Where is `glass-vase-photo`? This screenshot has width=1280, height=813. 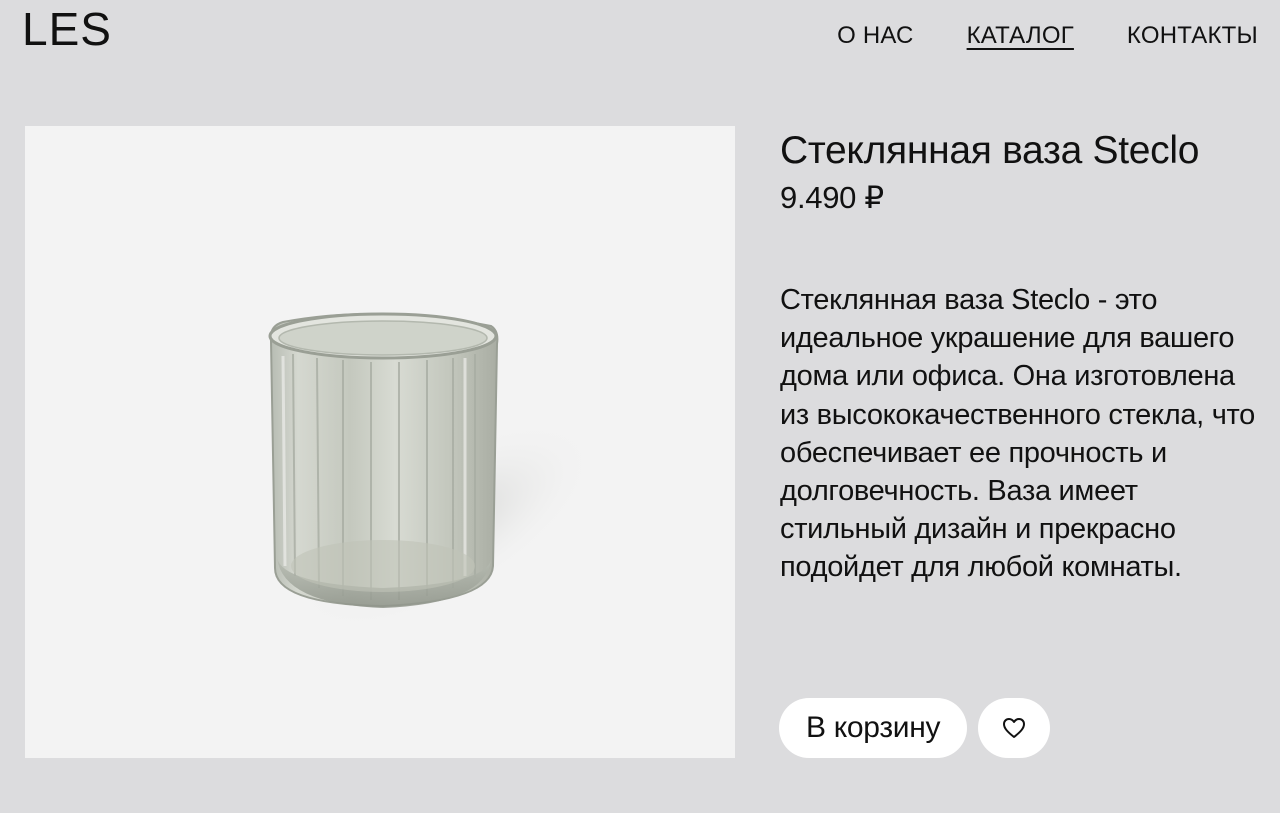
glass-vase-photo is located at coordinates (432, 471).